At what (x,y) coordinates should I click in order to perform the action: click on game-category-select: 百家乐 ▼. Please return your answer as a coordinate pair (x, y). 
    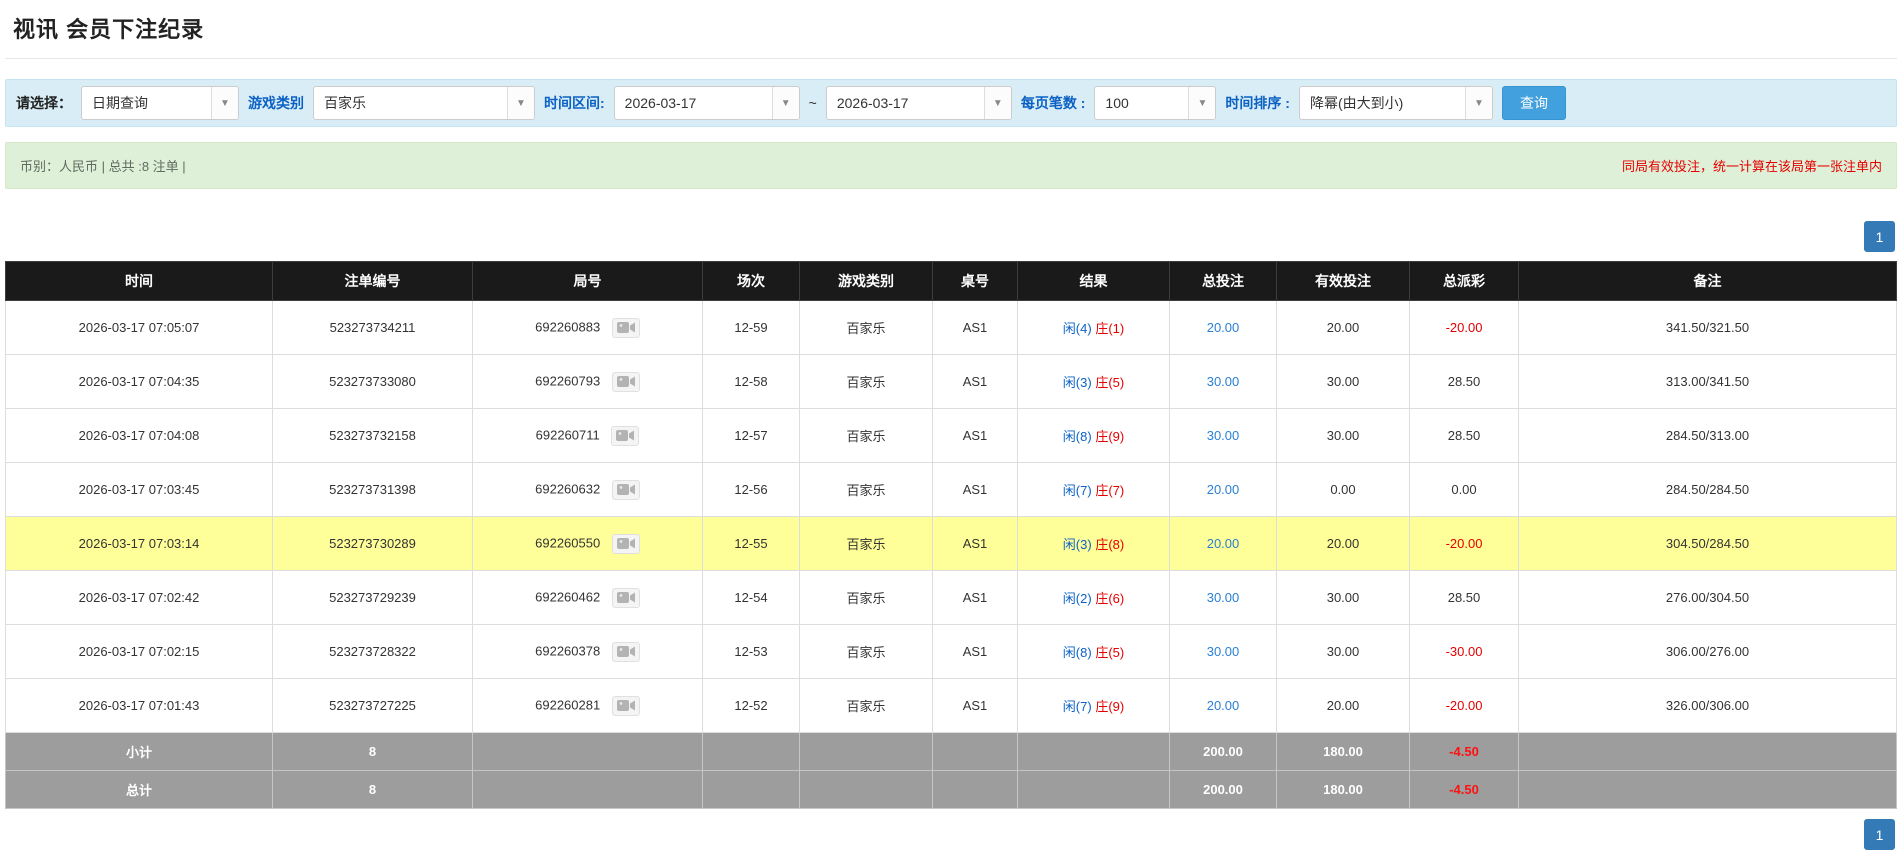
    Looking at the image, I should click on (424, 103).